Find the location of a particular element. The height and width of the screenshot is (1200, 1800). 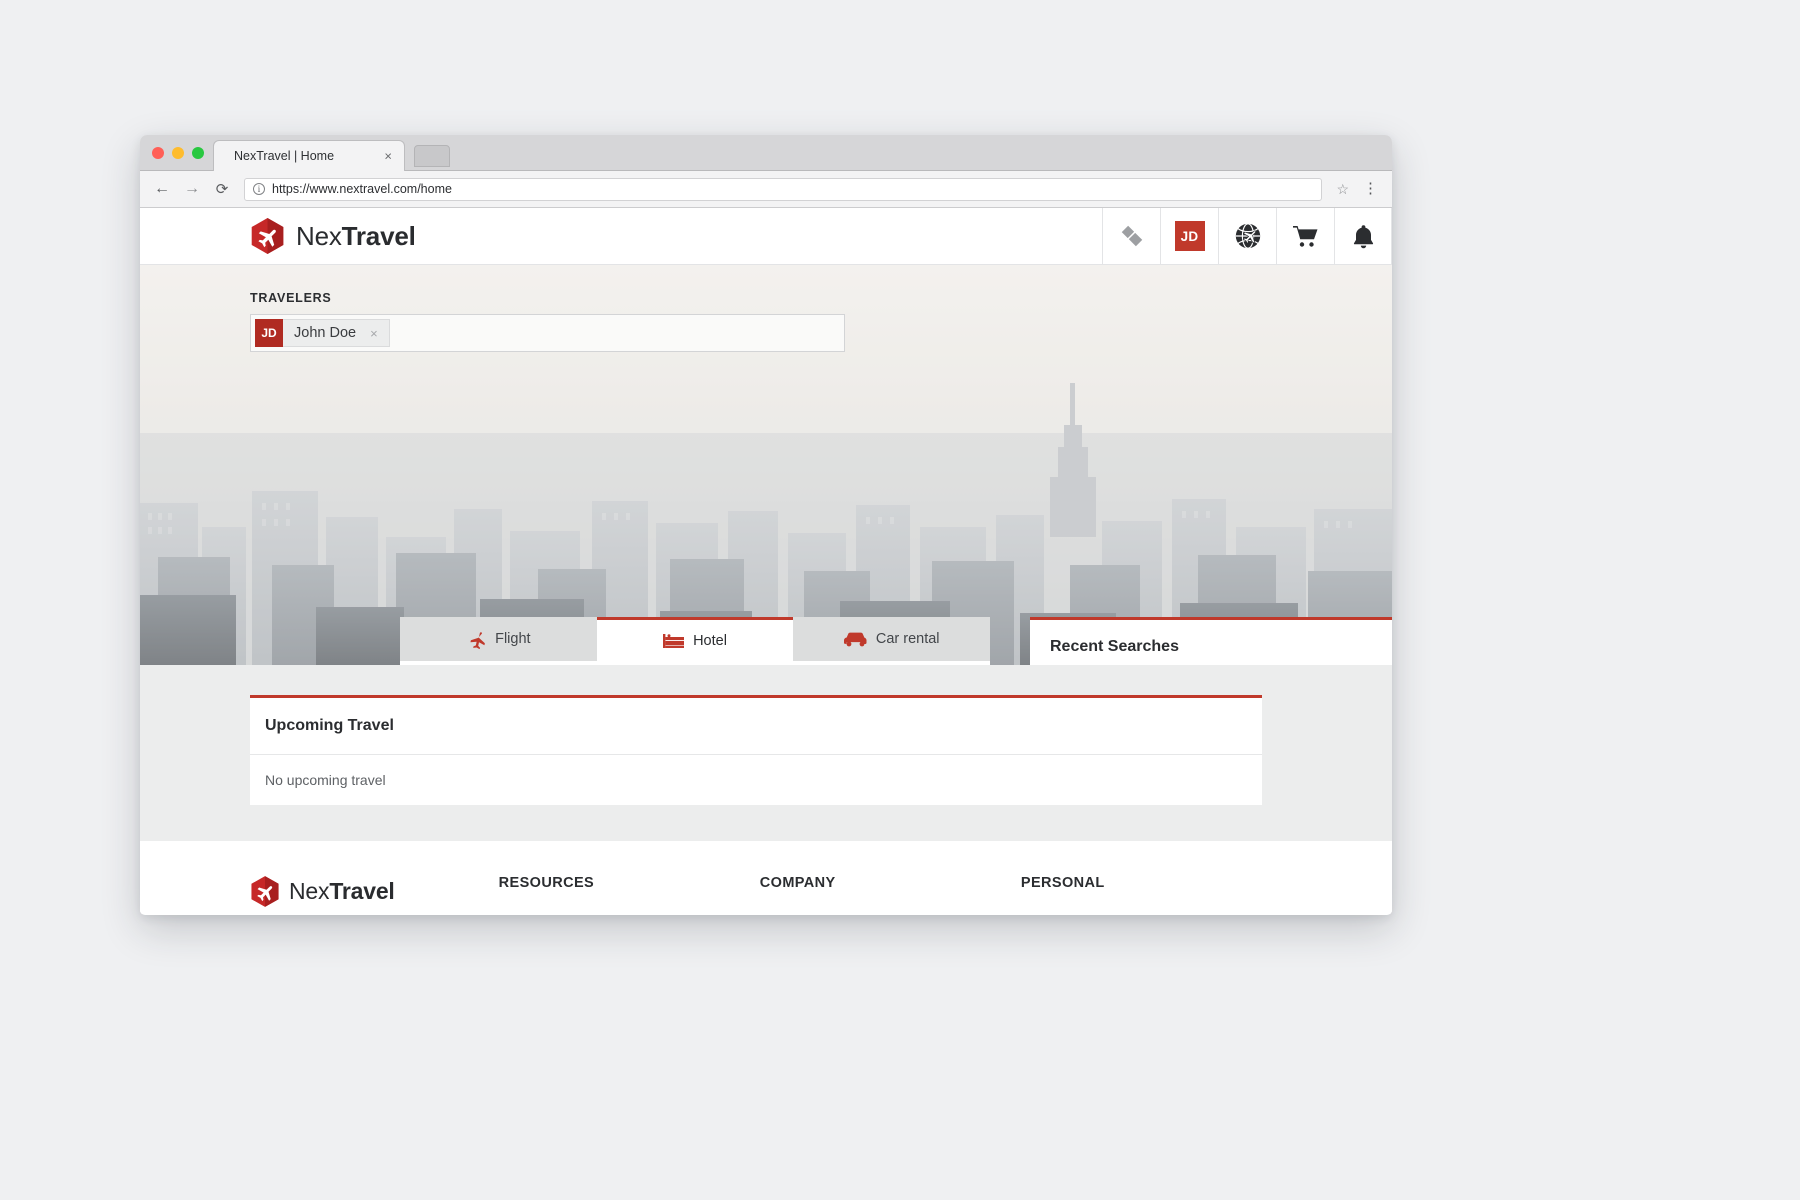

search-card: Flight Hotel Car rental is located at coordinates (695, 641).